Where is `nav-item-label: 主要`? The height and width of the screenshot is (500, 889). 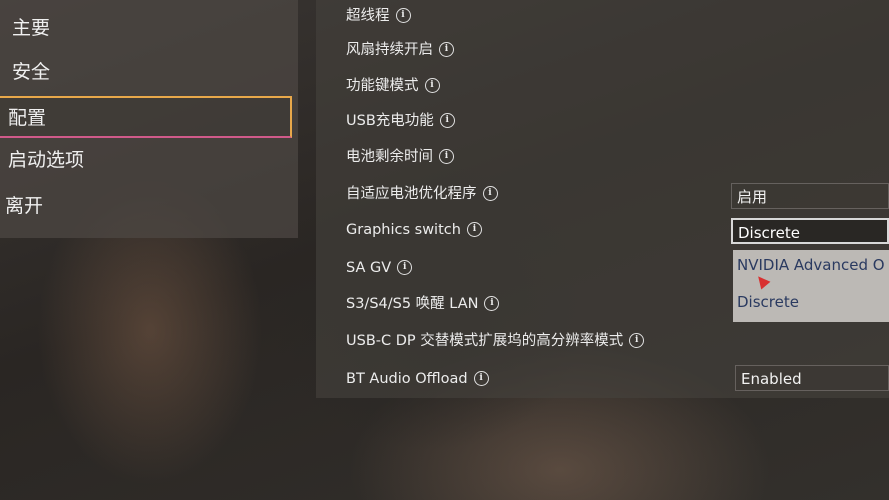
nav-item-label: 主要 is located at coordinates (31, 28).